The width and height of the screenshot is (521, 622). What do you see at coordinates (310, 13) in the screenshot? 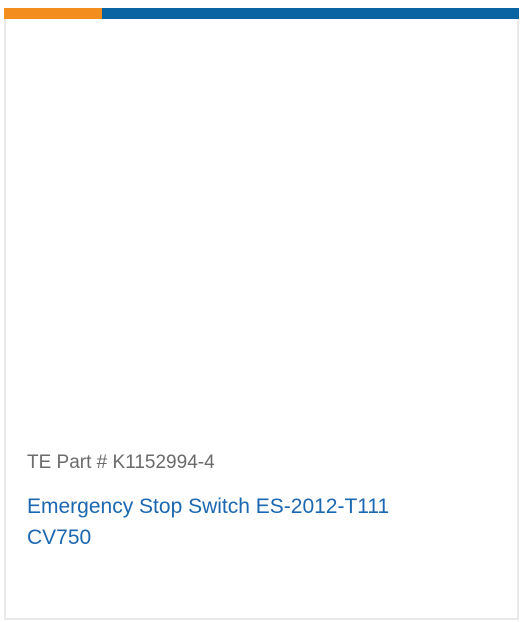
I see `top-bar-primary` at bounding box center [310, 13].